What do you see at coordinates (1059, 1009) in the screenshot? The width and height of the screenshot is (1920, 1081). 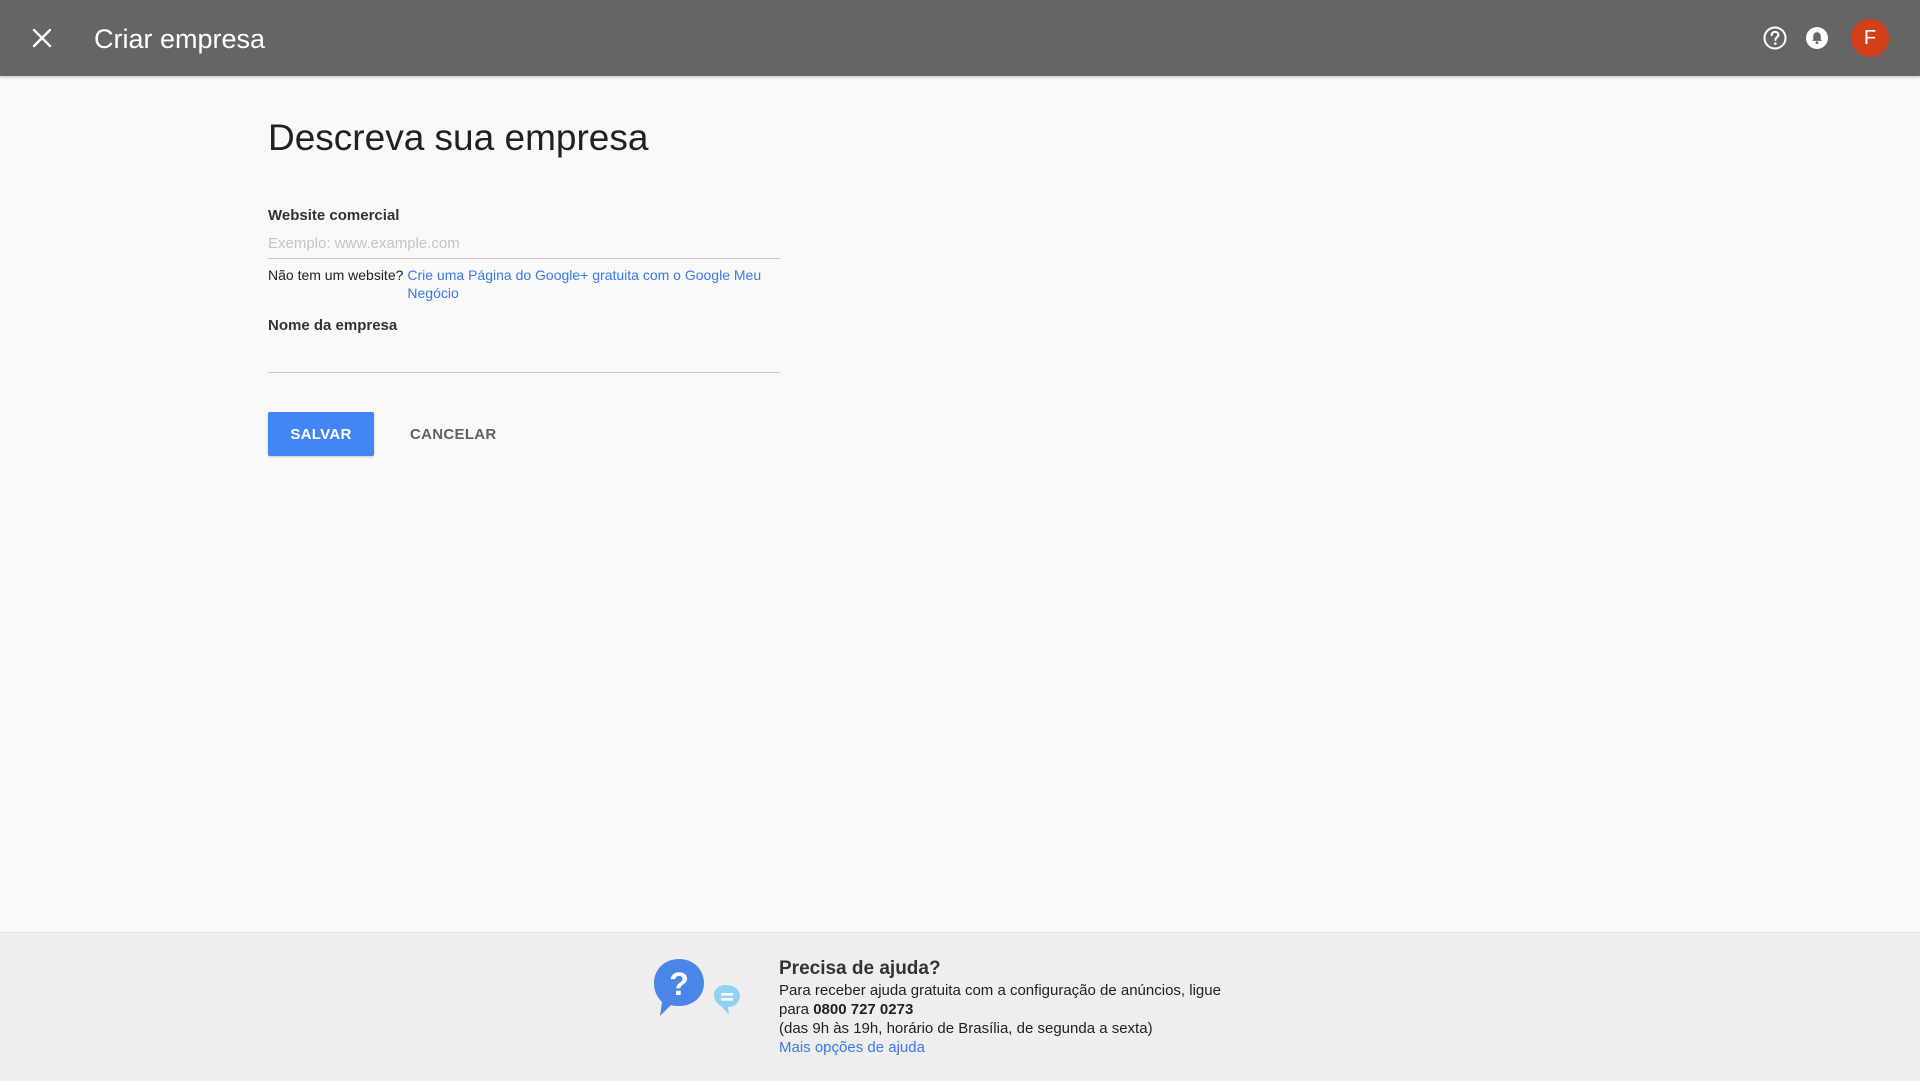 I see `help-line-2: para 0800 727 0273` at bounding box center [1059, 1009].